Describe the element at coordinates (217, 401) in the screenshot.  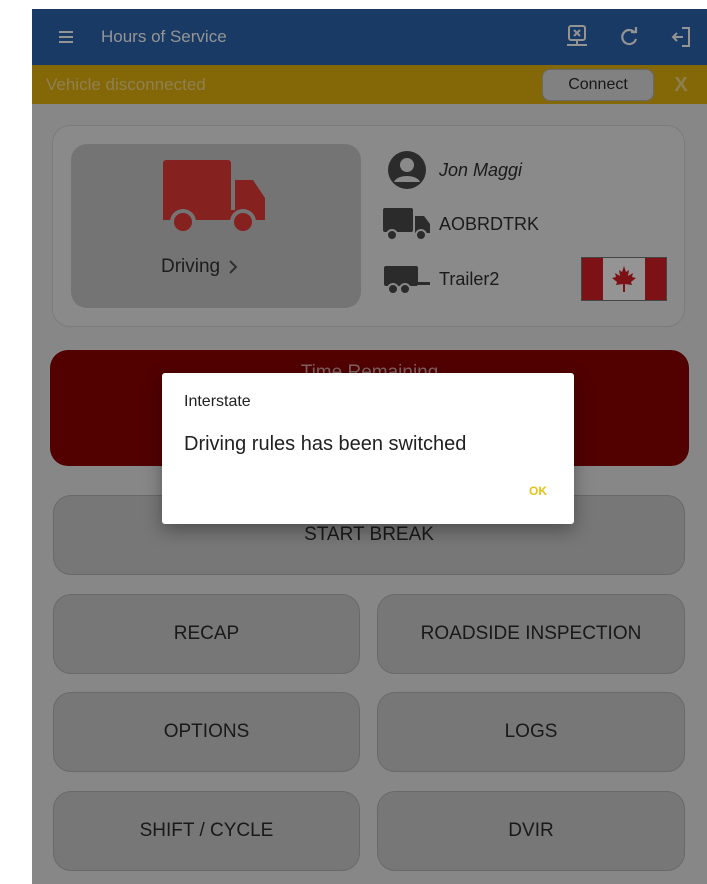
I see `dialog-title: Interstate` at that location.